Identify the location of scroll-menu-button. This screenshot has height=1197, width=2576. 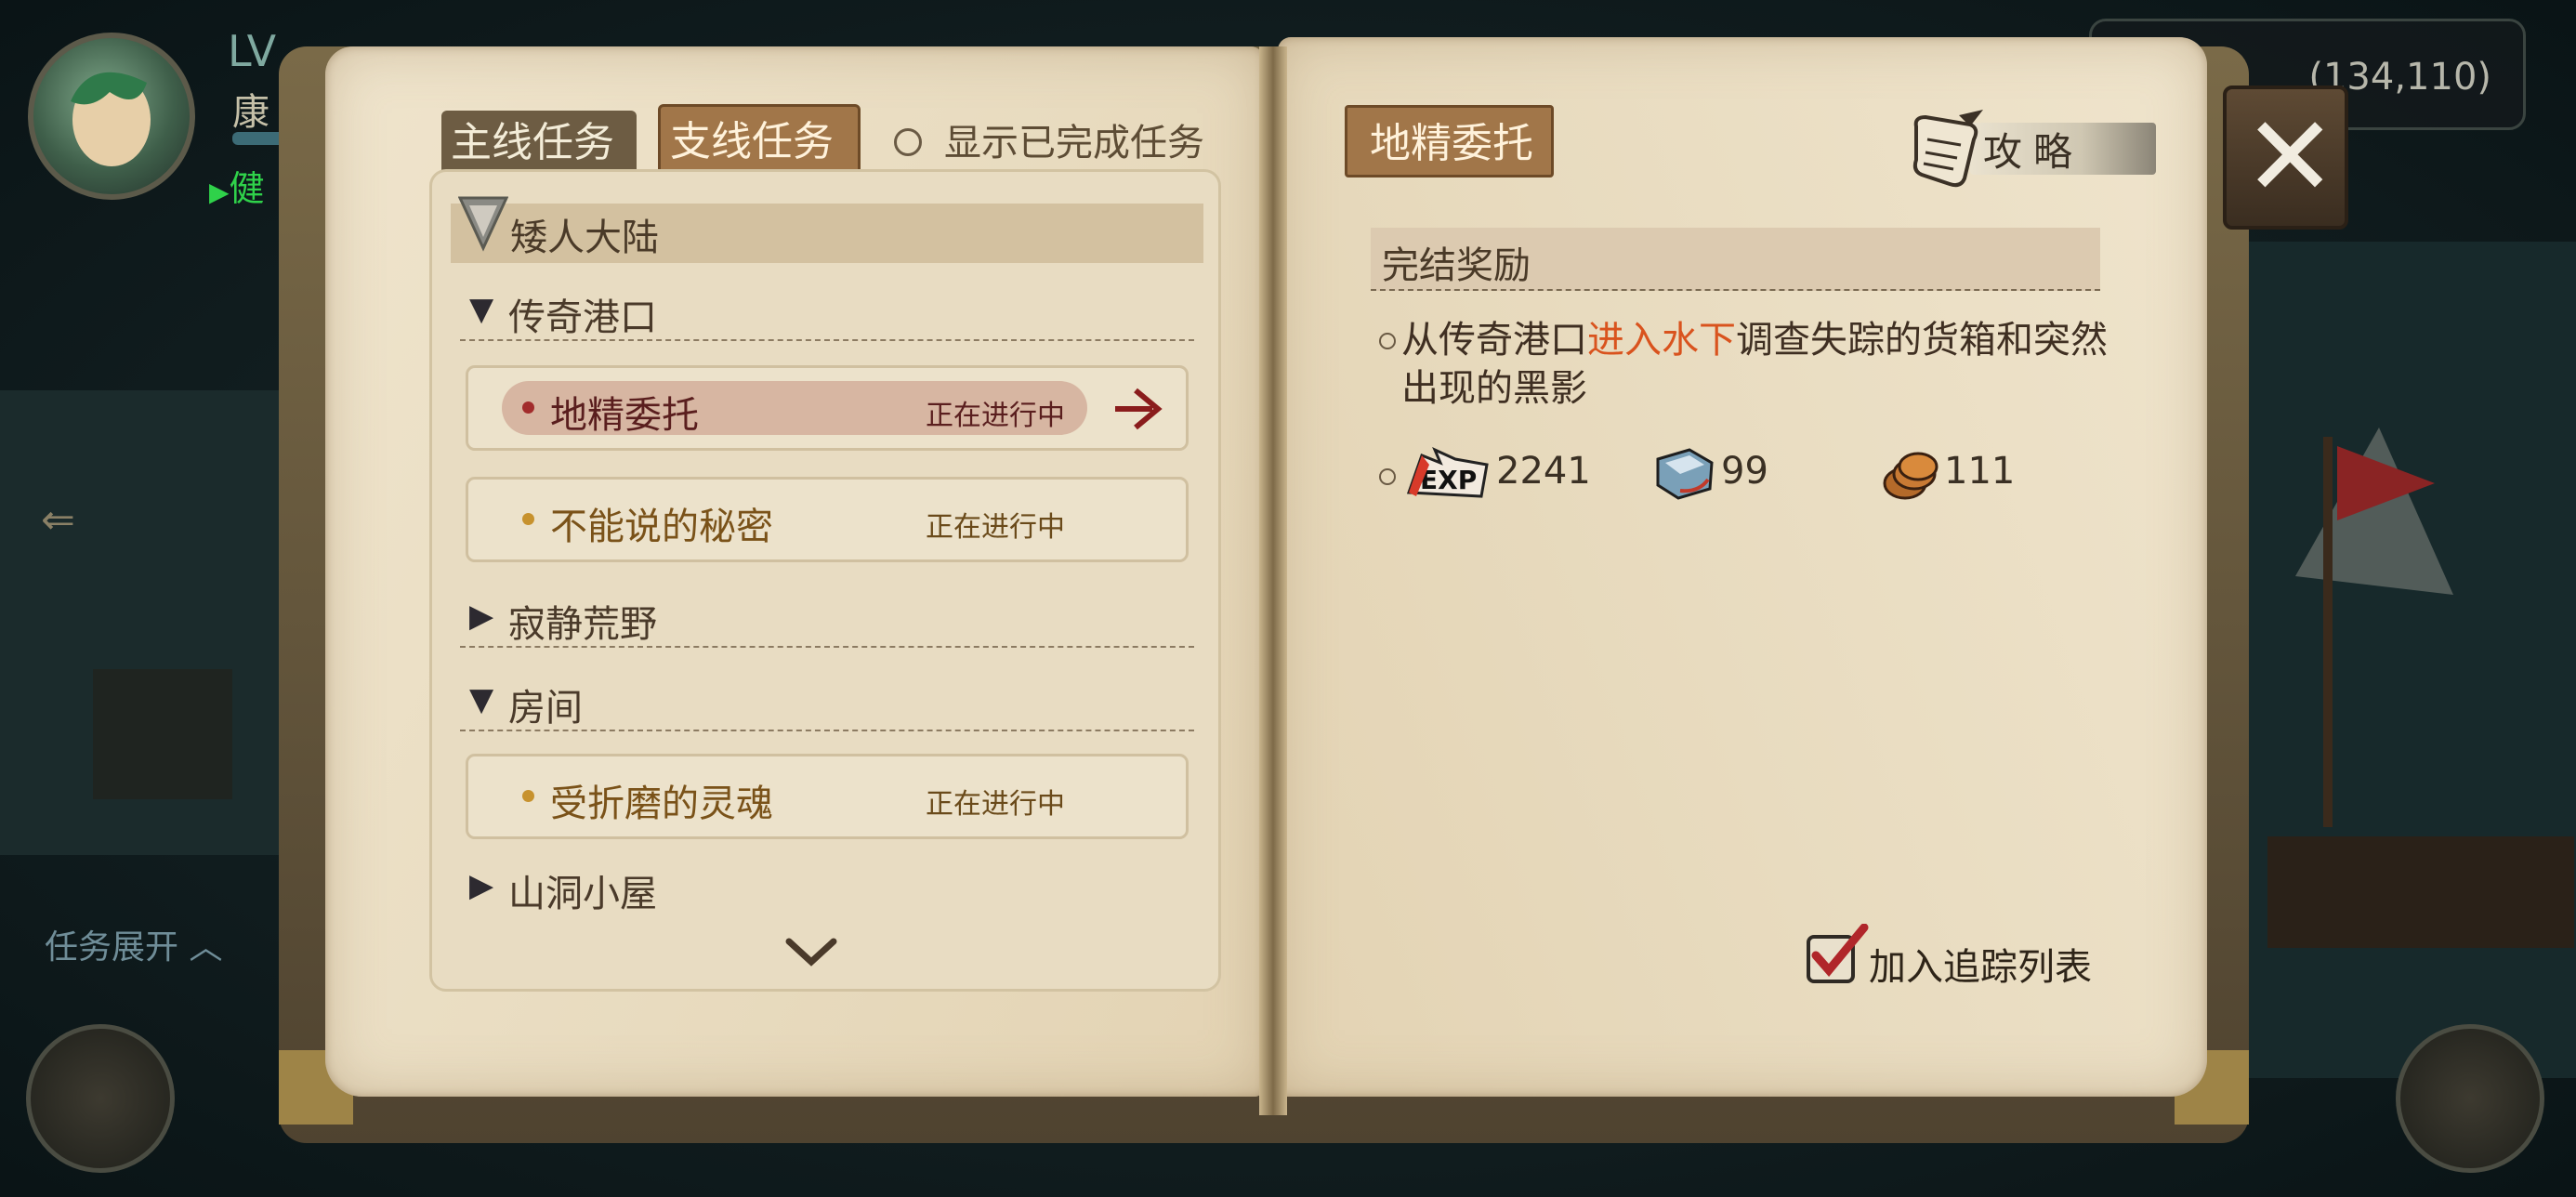
(100, 1098).